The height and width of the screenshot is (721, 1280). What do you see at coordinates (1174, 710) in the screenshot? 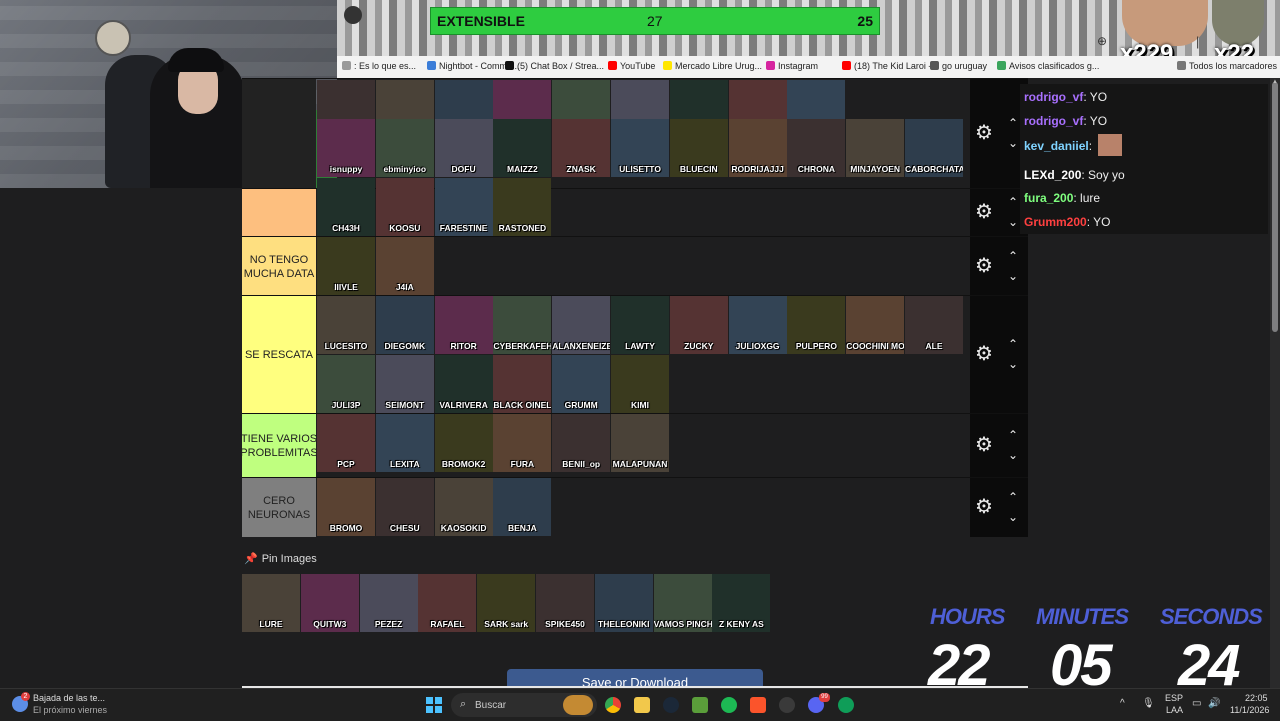
I see `language-layout: LAA` at bounding box center [1174, 710].